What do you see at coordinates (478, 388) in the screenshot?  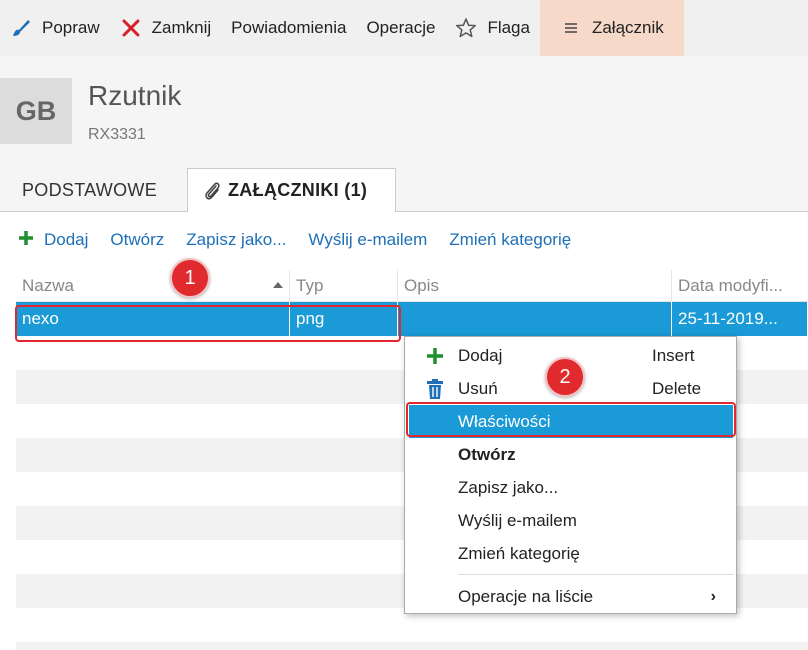 I see `menu-item-usun-label: Usuń` at bounding box center [478, 388].